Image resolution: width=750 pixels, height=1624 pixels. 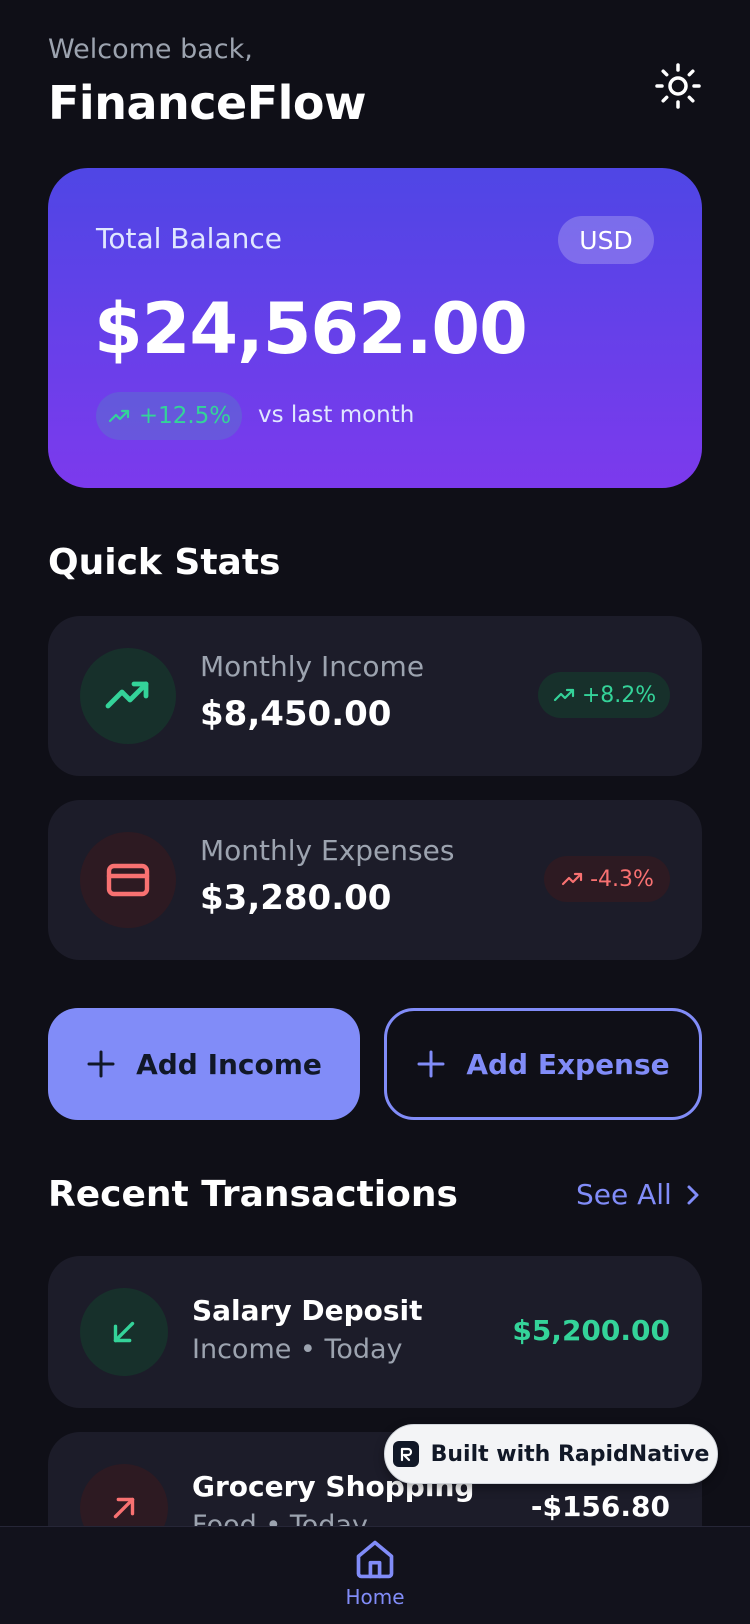 What do you see at coordinates (164, 562) in the screenshot?
I see `quick-stats-title: Quick Stats` at bounding box center [164, 562].